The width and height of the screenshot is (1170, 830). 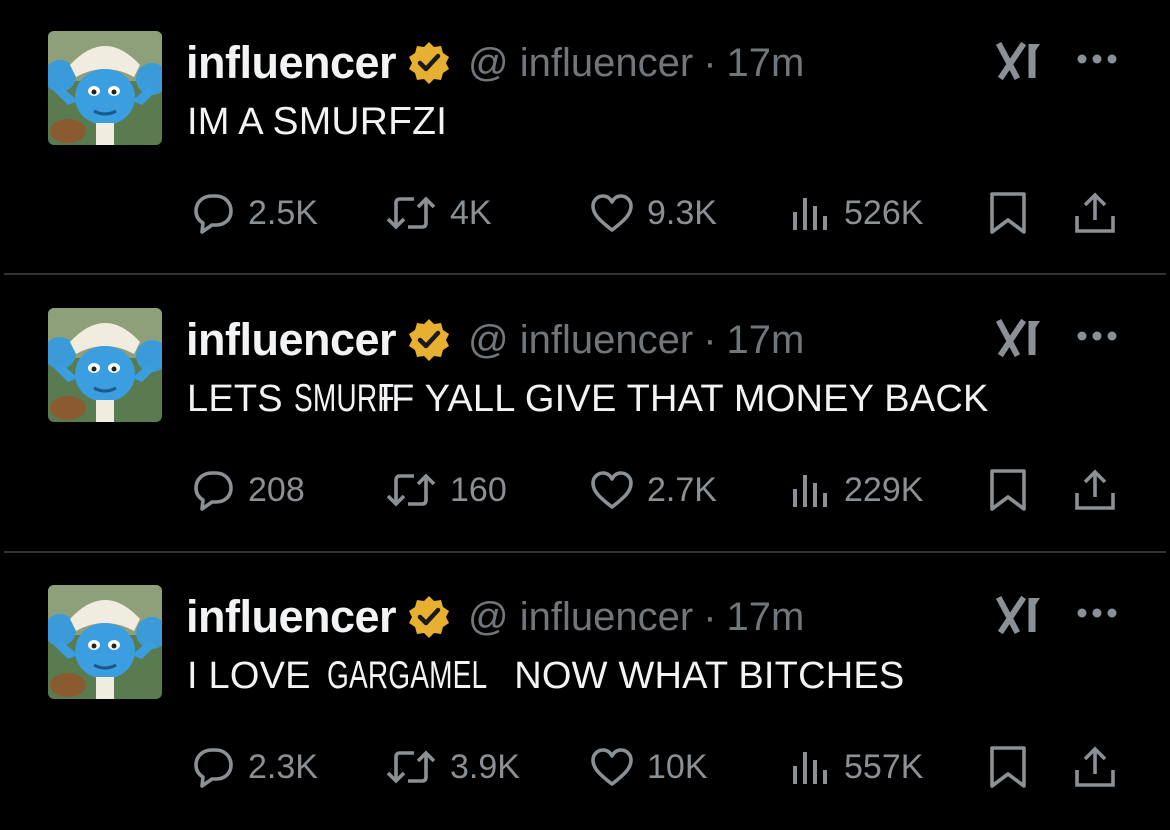 I want to click on views-button: 526K, so click(x=856, y=213).